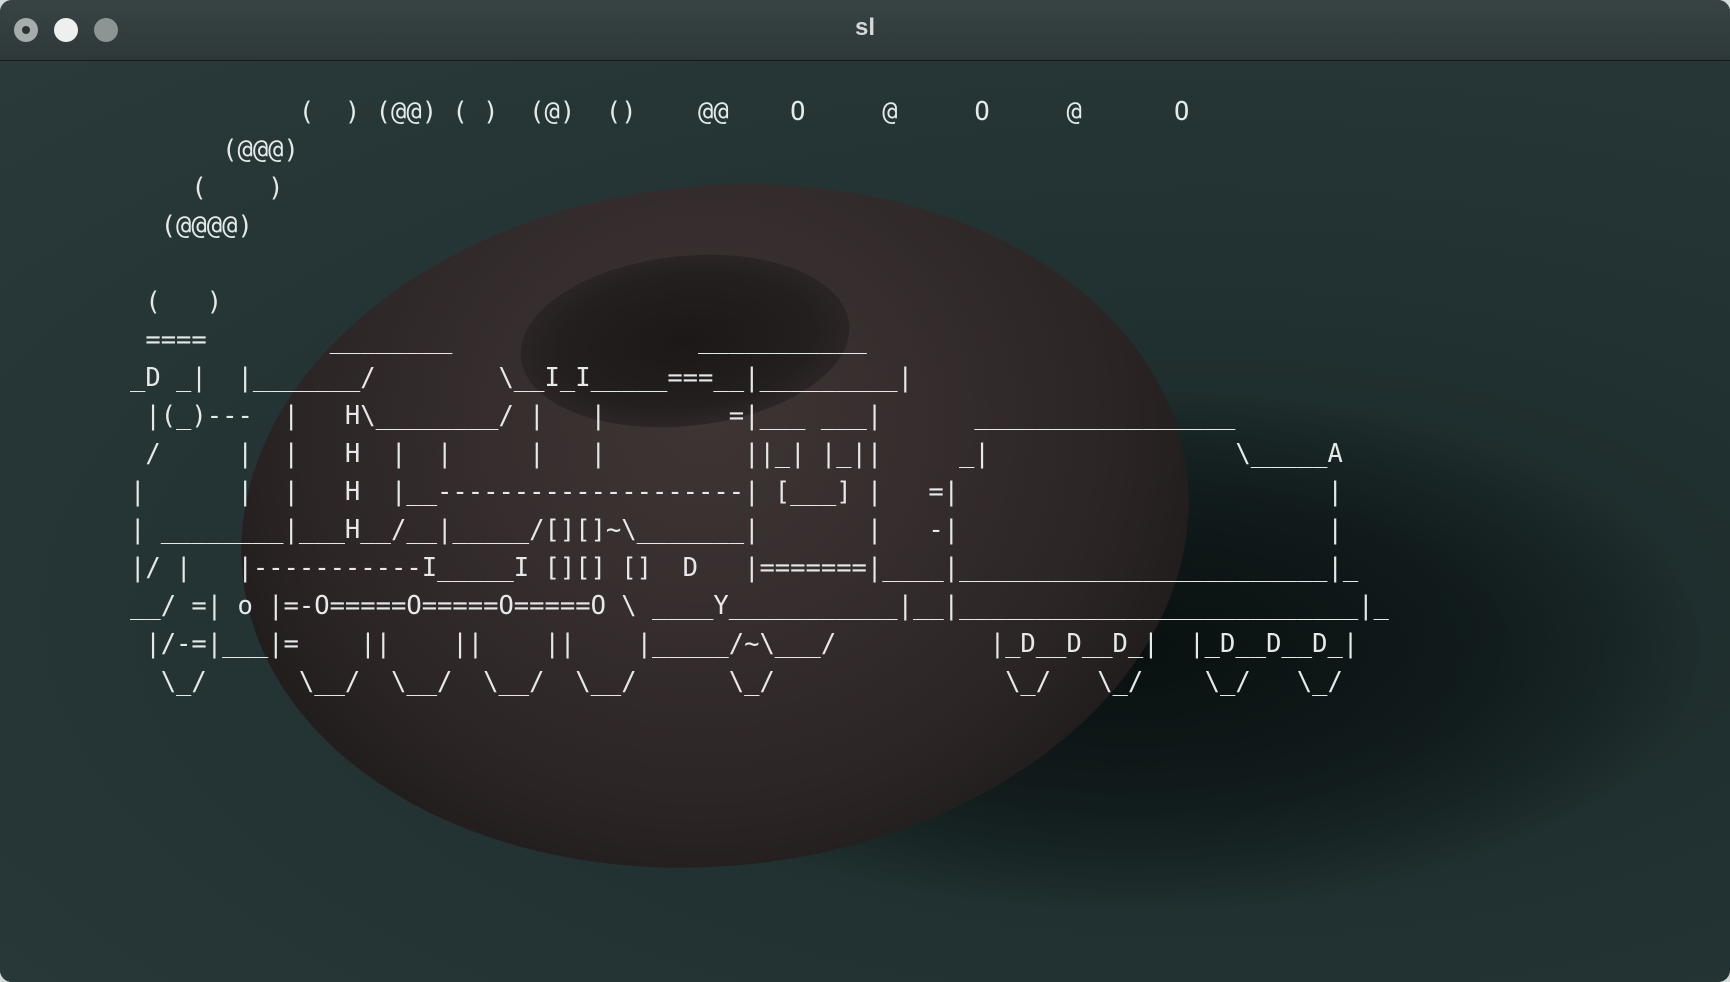 The height and width of the screenshot is (982, 1730). I want to click on window-title: sl, so click(864, 27).